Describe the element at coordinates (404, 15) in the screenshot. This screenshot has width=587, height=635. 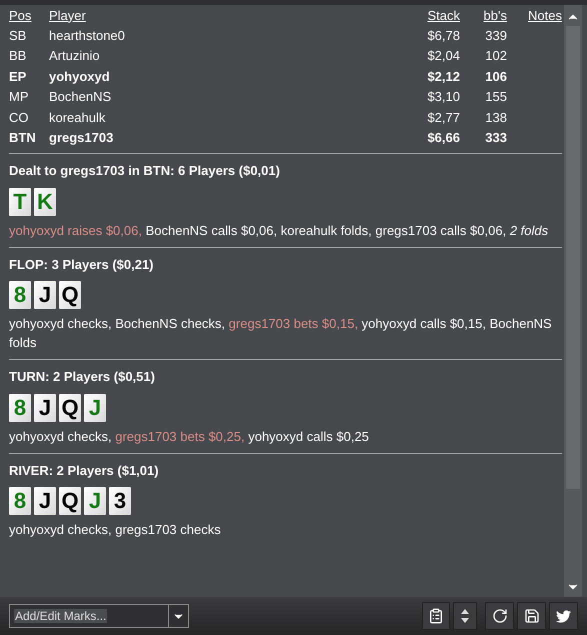
I see `column-header: Stack` at that location.